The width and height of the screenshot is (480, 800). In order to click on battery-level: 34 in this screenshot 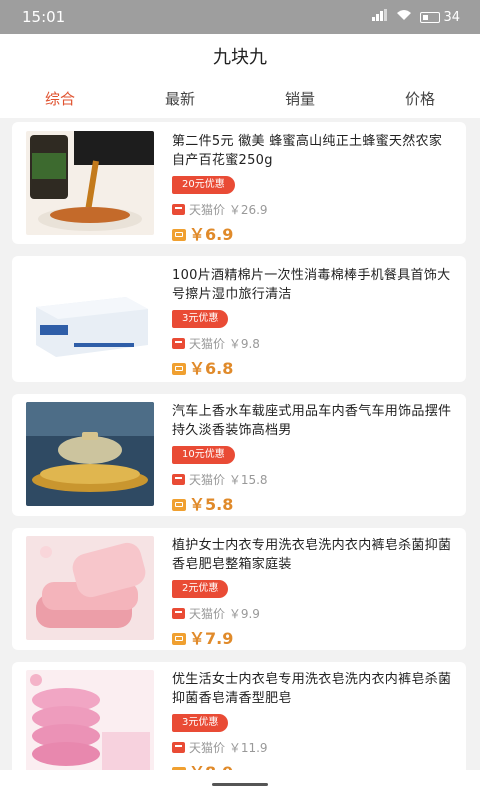, I will do `click(451, 17)`.